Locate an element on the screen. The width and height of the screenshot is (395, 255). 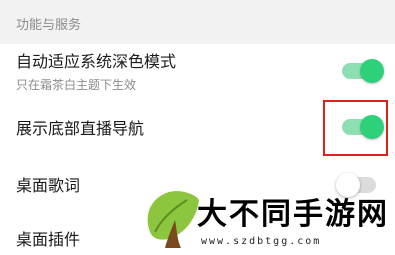
setting-label-desktop-lyrics: 桌面歌词 is located at coordinates (48, 185).